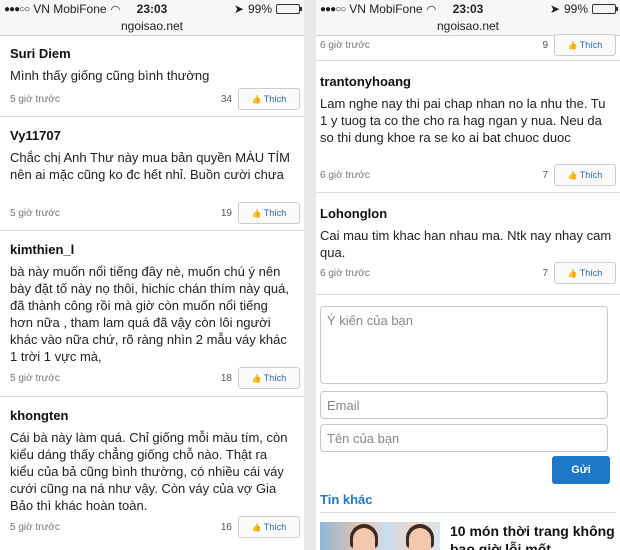 This screenshot has height=550, width=620. I want to click on like-count: 19, so click(226, 213).